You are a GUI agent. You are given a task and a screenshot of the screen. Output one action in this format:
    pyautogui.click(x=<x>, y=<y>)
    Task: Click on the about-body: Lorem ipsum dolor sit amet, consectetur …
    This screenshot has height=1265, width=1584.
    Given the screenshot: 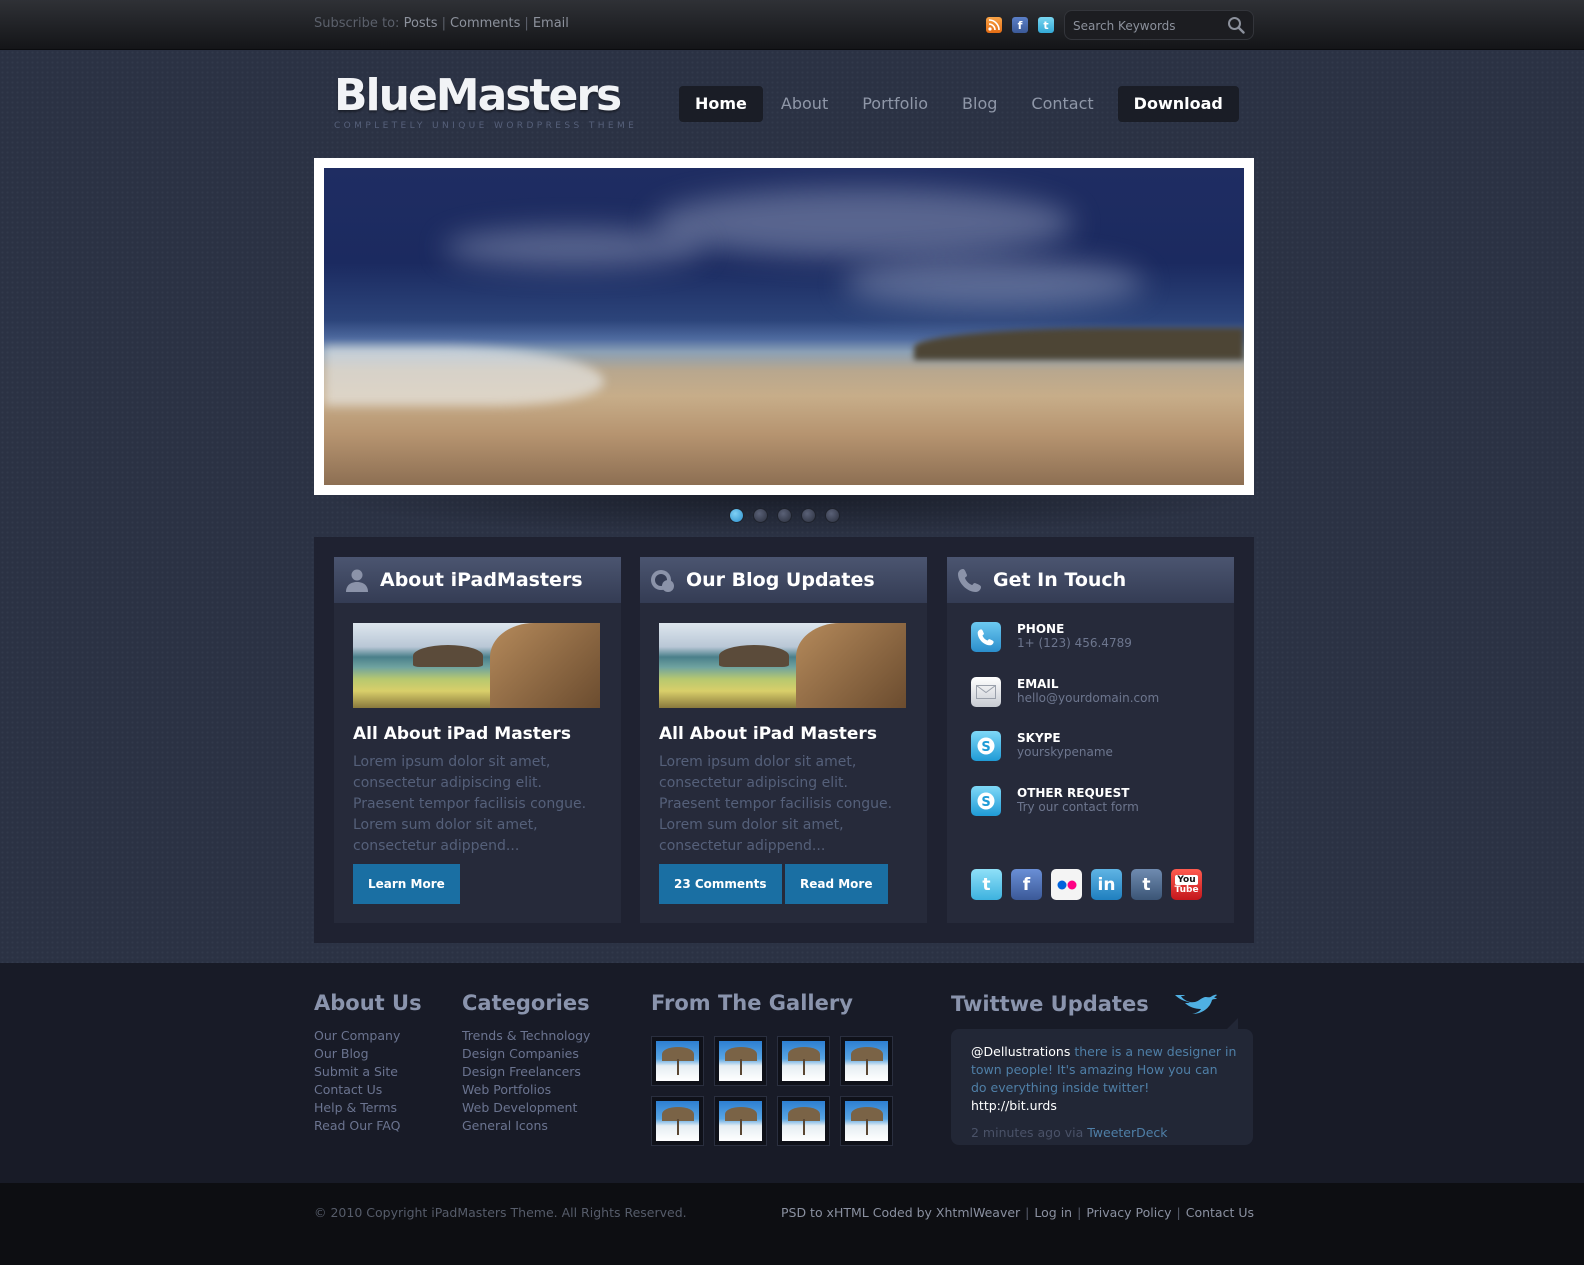 What is the action you would take?
    pyautogui.click(x=470, y=804)
    